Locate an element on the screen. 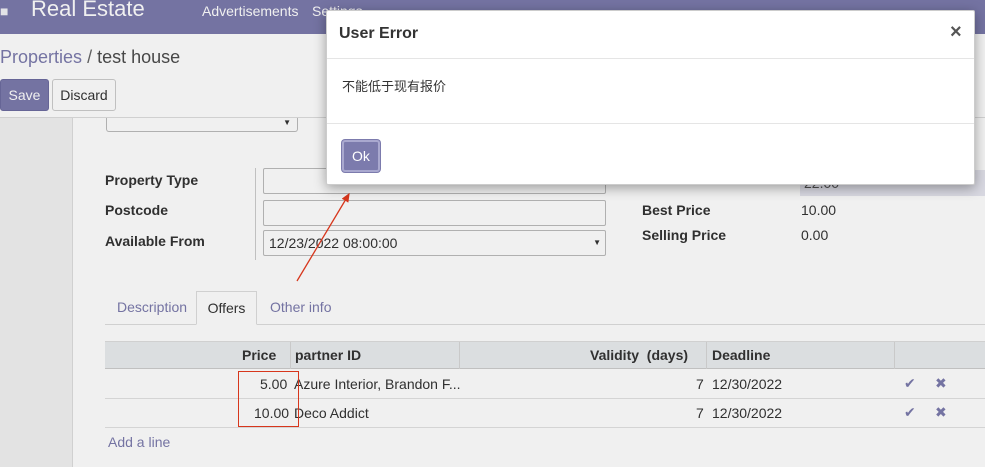  dialog-footer: Ok is located at coordinates (650, 154).